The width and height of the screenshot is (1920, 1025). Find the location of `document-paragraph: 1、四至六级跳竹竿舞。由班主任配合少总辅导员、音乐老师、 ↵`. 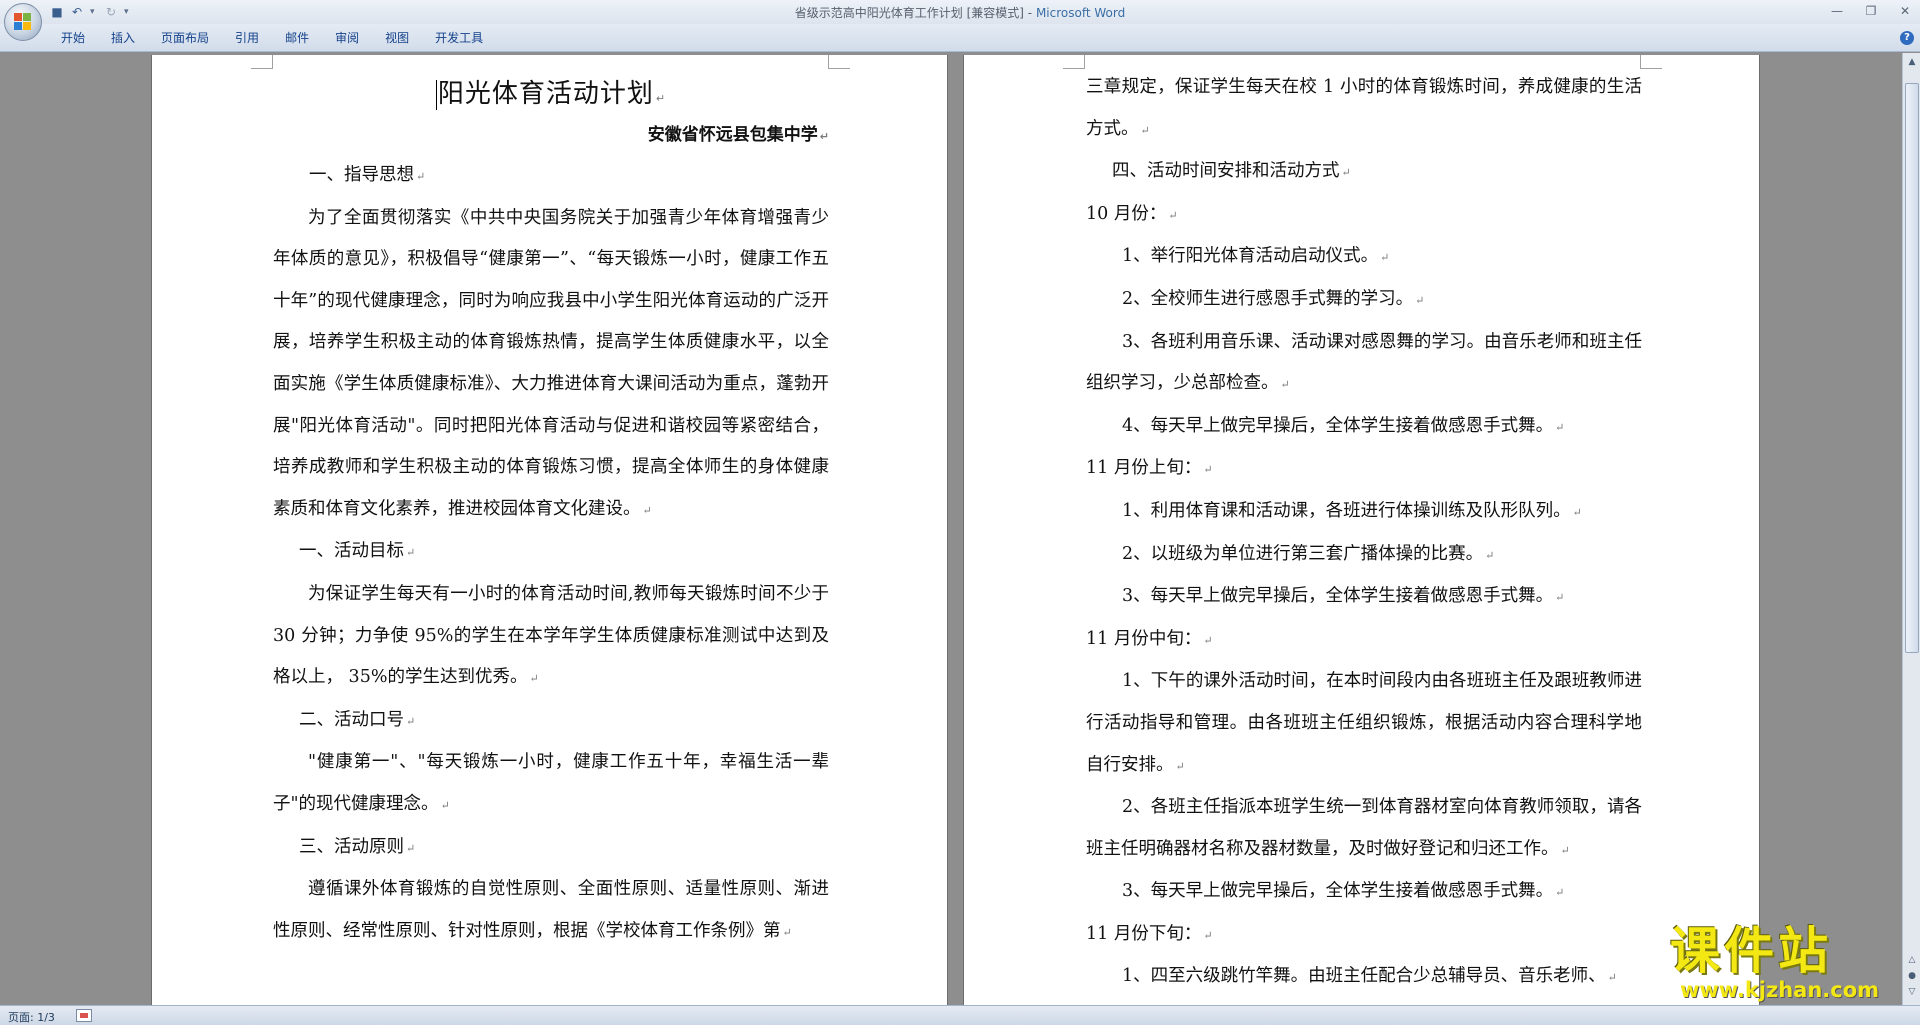

document-paragraph: 1、四至六级跳竹竿舞。由班主任配合少总辅导员、音乐老师、 ↵ is located at coordinates (1364, 977).